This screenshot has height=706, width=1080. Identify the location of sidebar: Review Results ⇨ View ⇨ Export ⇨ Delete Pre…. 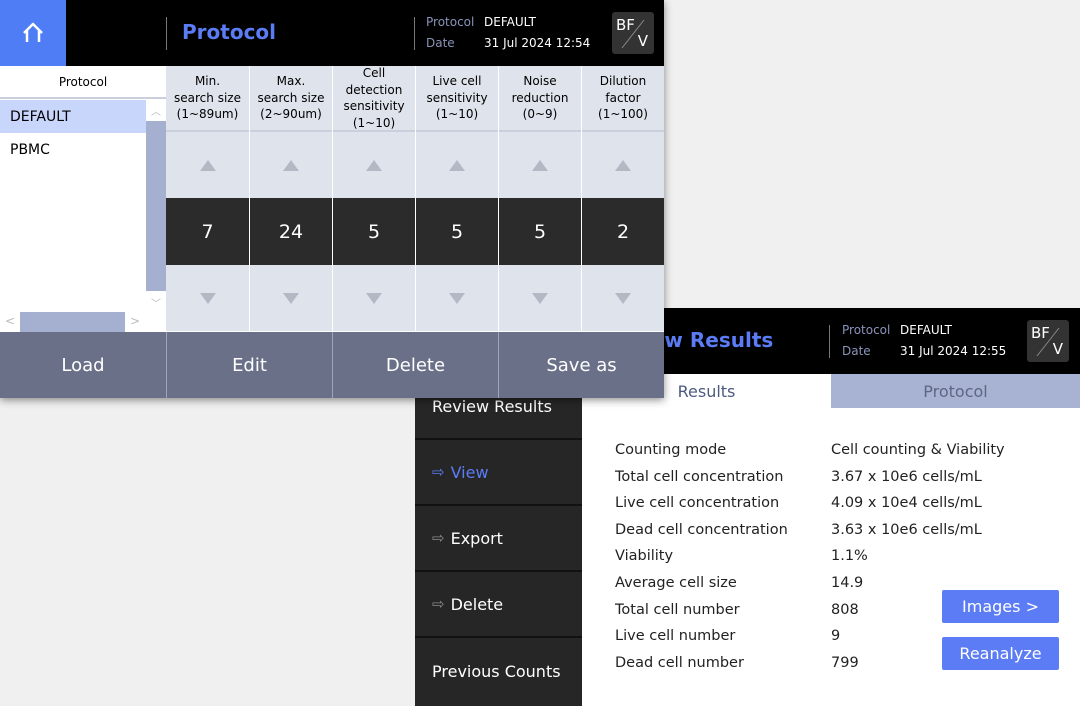
(498, 540).